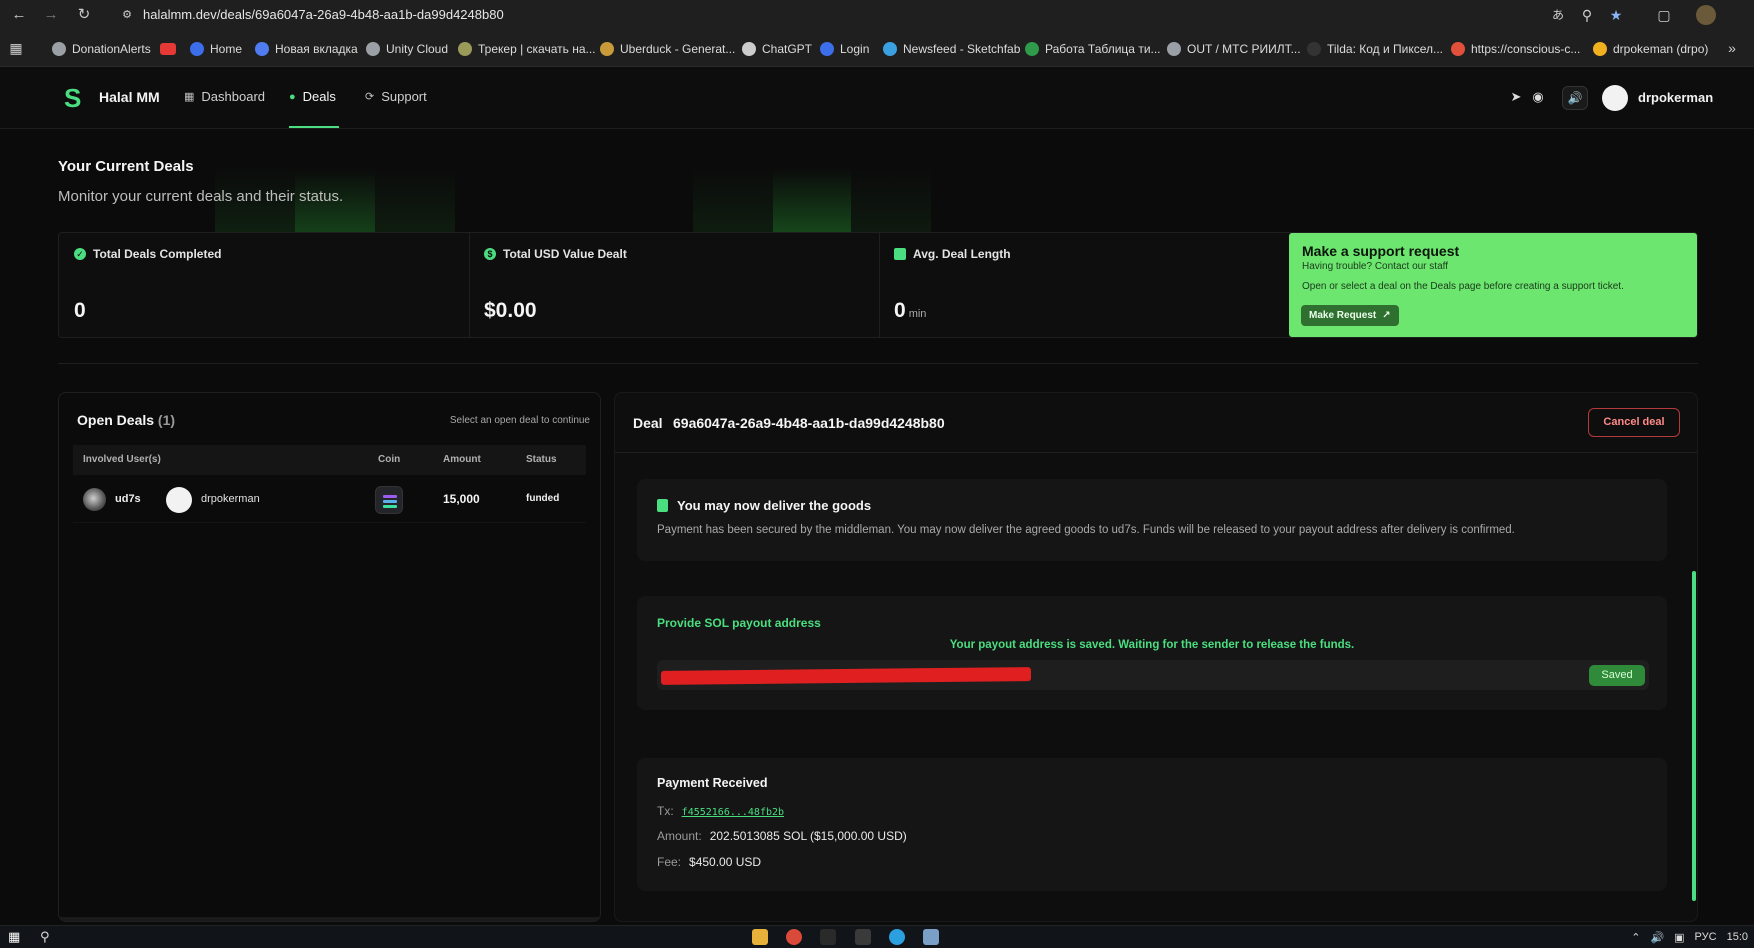 This screenshot has height=948, width=1754. Describe the element at coordinates (462, 459) in the screenshot. I see `column-header: Amount` at that location.